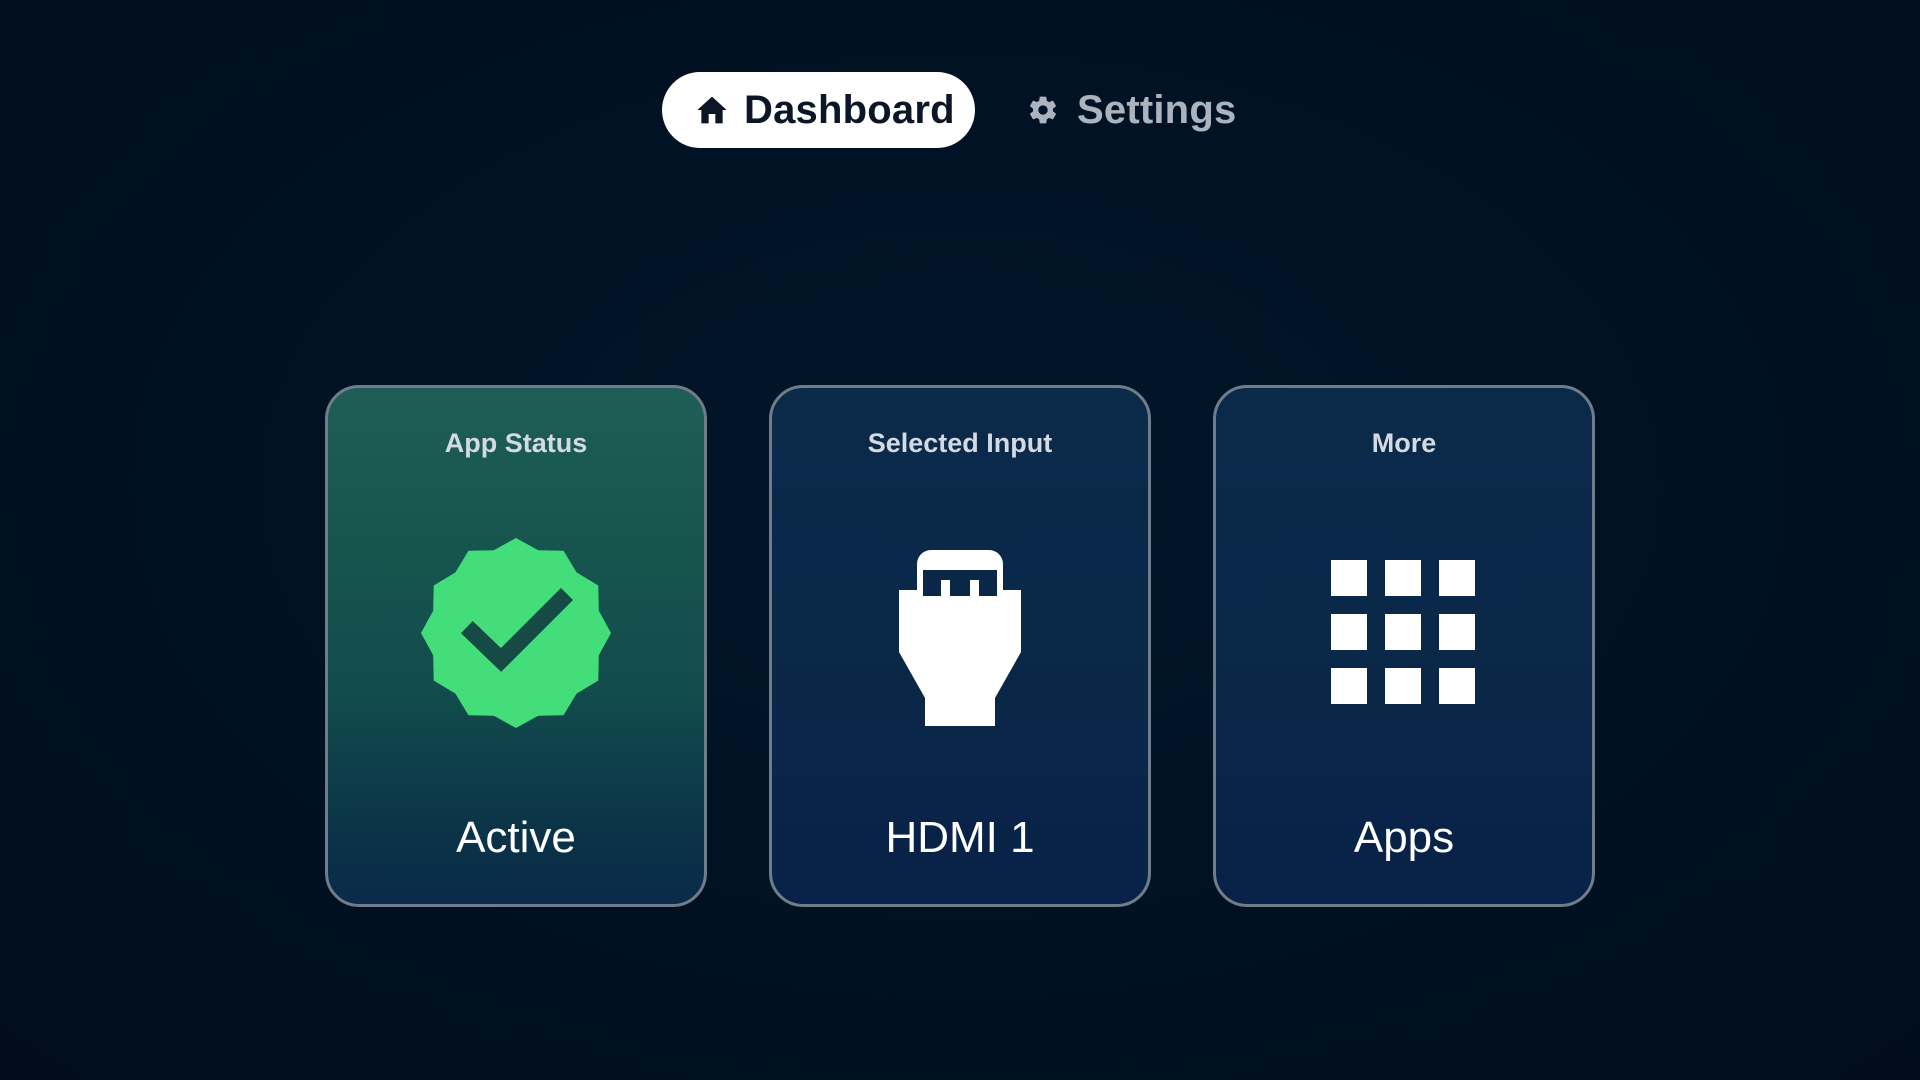 The height and width of the screenshot is (1080, 1920). I want to click on card-title: Selected Input, so click(960, 443).